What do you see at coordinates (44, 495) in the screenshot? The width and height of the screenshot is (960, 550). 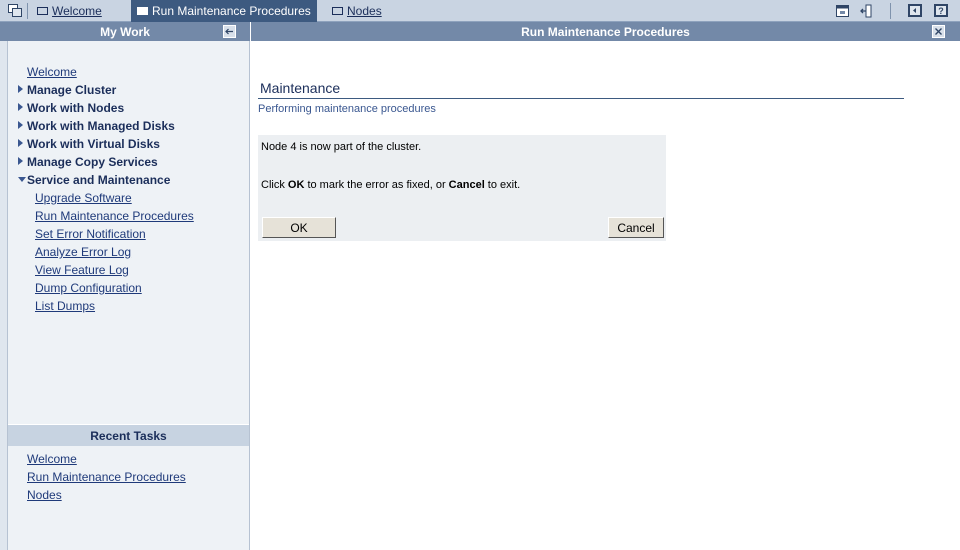 I see `recent-task-item: Nodes` at bounding box center [44, 495].